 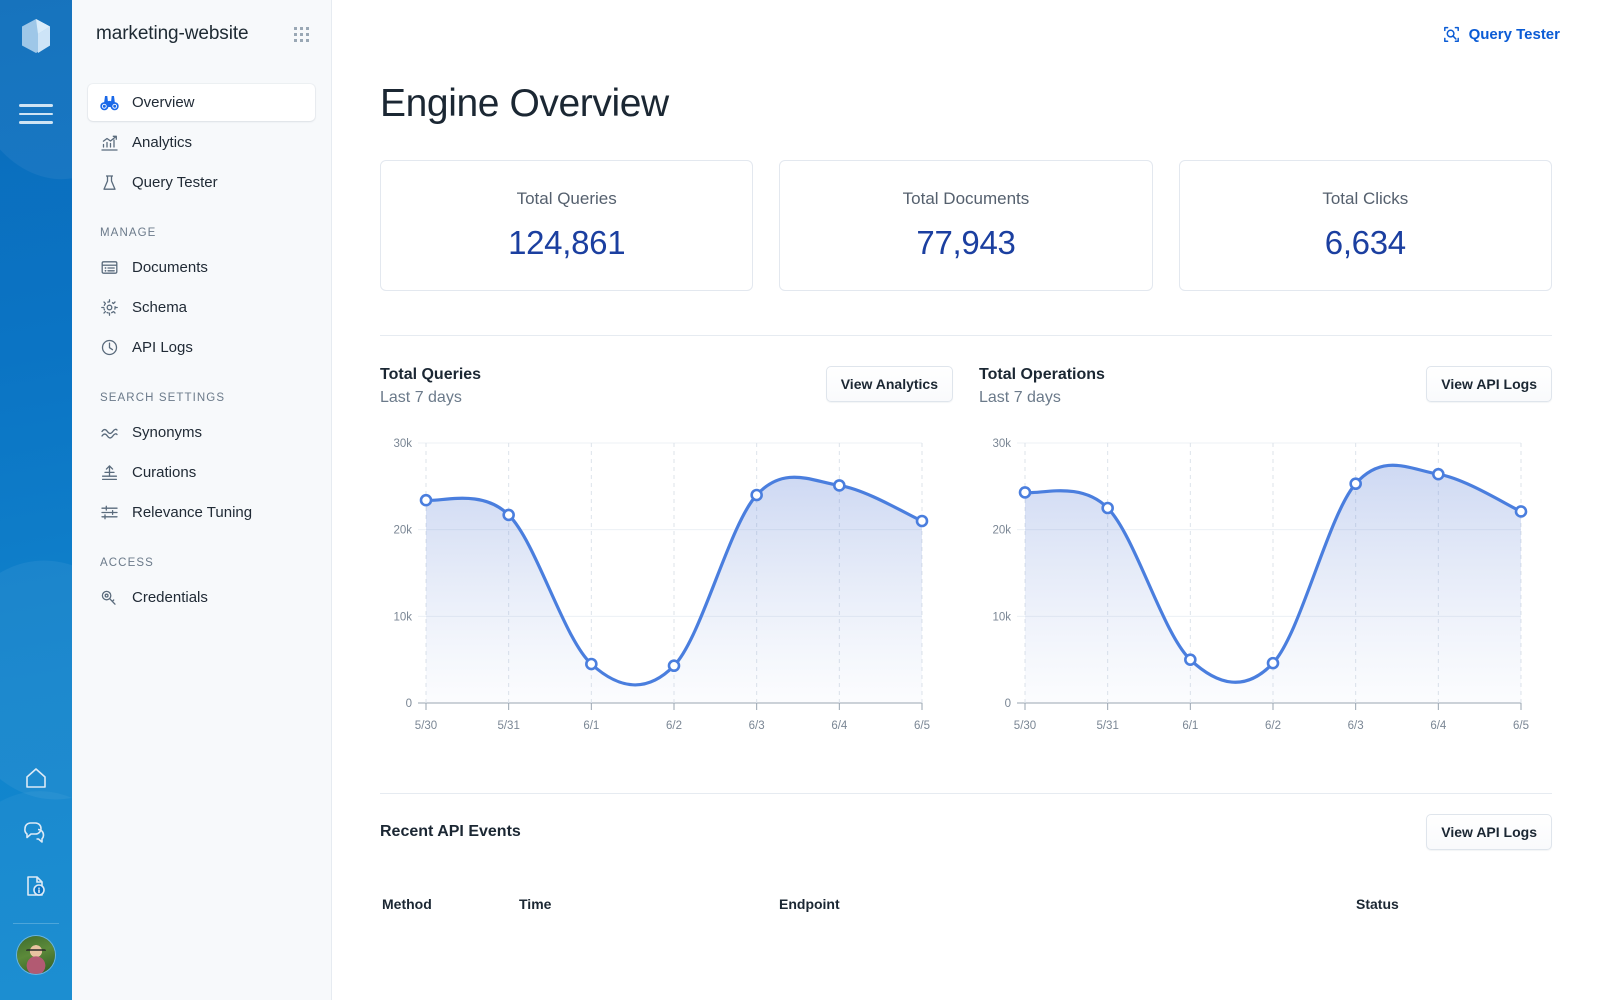 What do you see at coordinates (409, 704) in the screenshot?
I see `svg-text: 0` at bounding box center [409, 704].